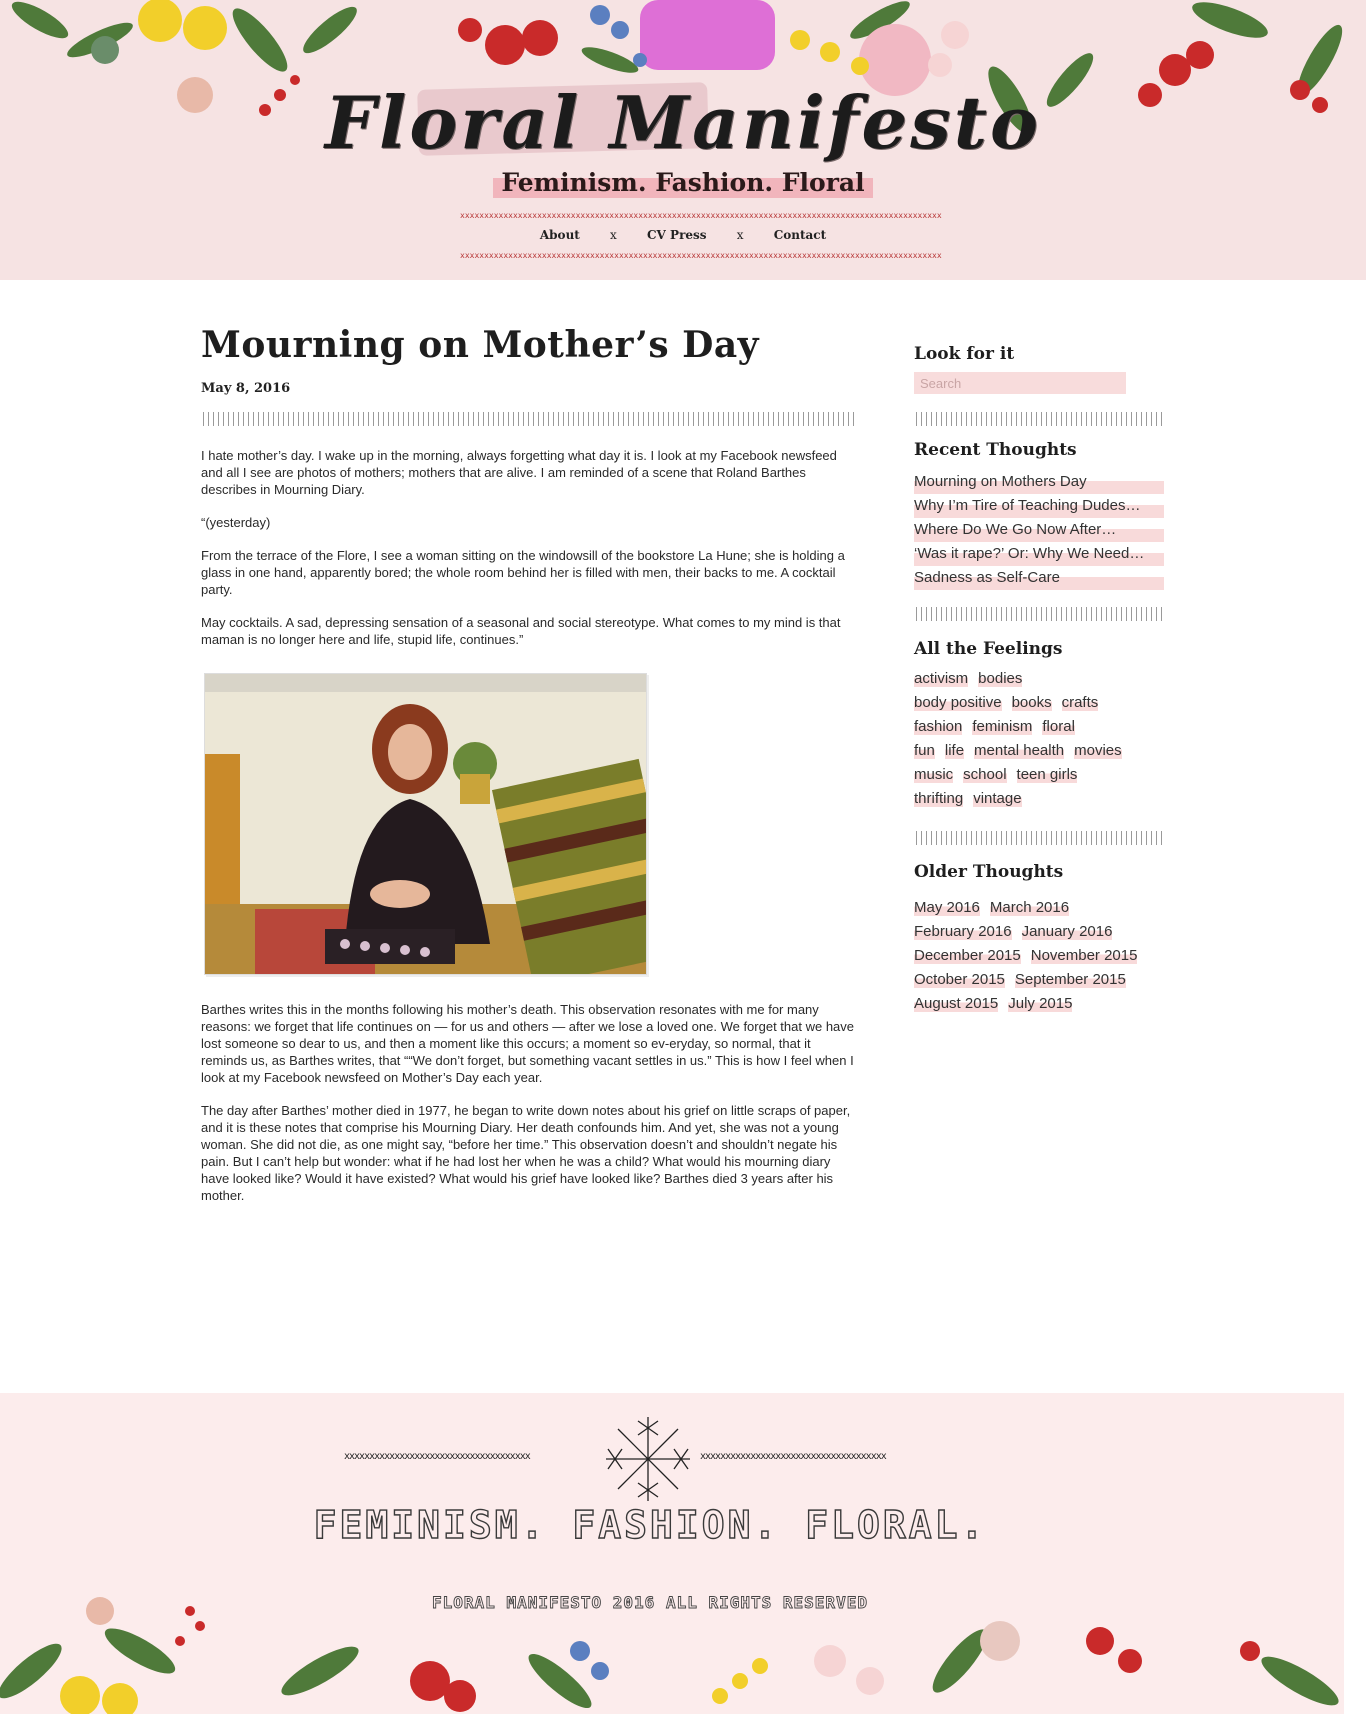 The width and height of the screenshot is (1366, 1714). Describe the element at coordinates (648, 1459) in the screenshot. I see `snowflake-stitch-icon` at that location.